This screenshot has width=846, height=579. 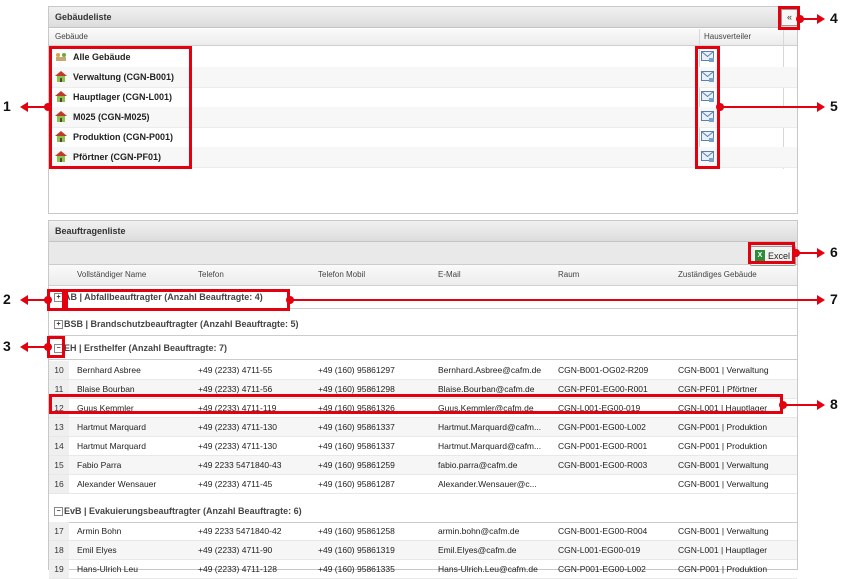 What do you see at coordinates (603, 465) in the screenshot?
I see `table-cell: CGN-B001-EG00-R003` at bounding box center [603, 465].